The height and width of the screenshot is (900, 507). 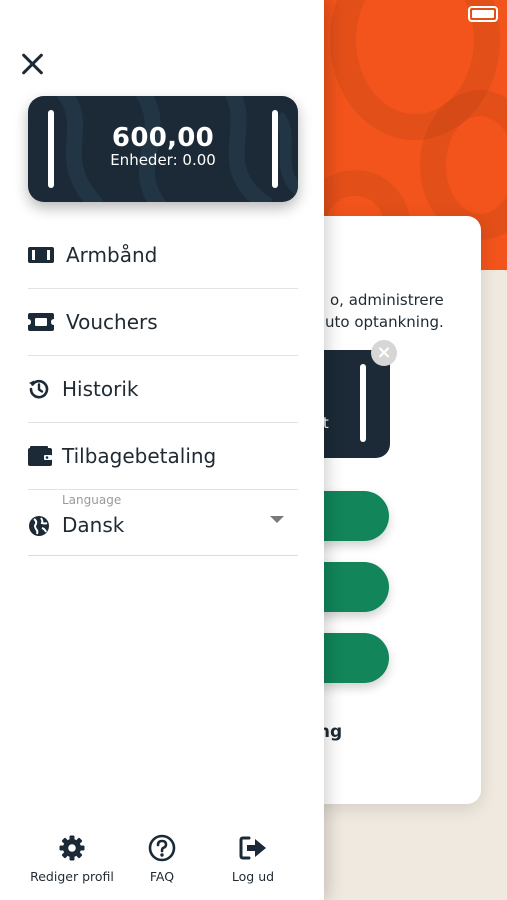 I want to click on menu-item-refund: Tilbagebetaling, so click(x=163, y=456).